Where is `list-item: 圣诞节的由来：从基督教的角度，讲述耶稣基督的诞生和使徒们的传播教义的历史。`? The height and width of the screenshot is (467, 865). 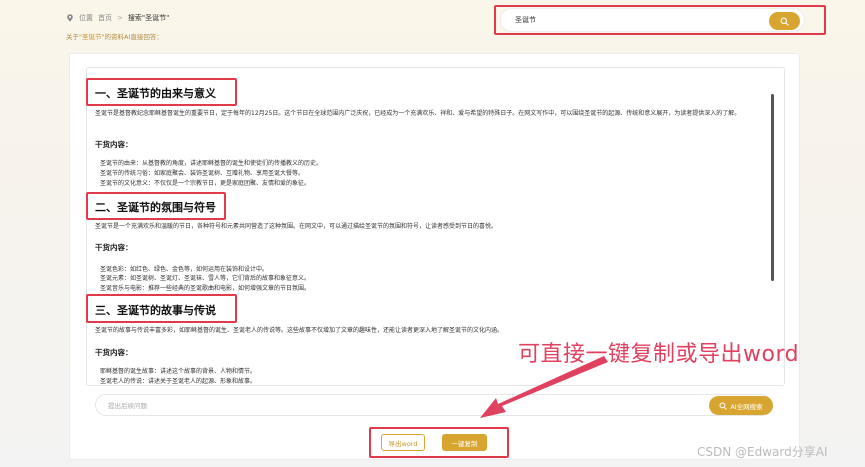 list-item: 圣诞节的由来：从基督教的角度，讲述耶稣基督的诞生和使徒们的传播教义的历史。 is located at coordinates (211, 163).